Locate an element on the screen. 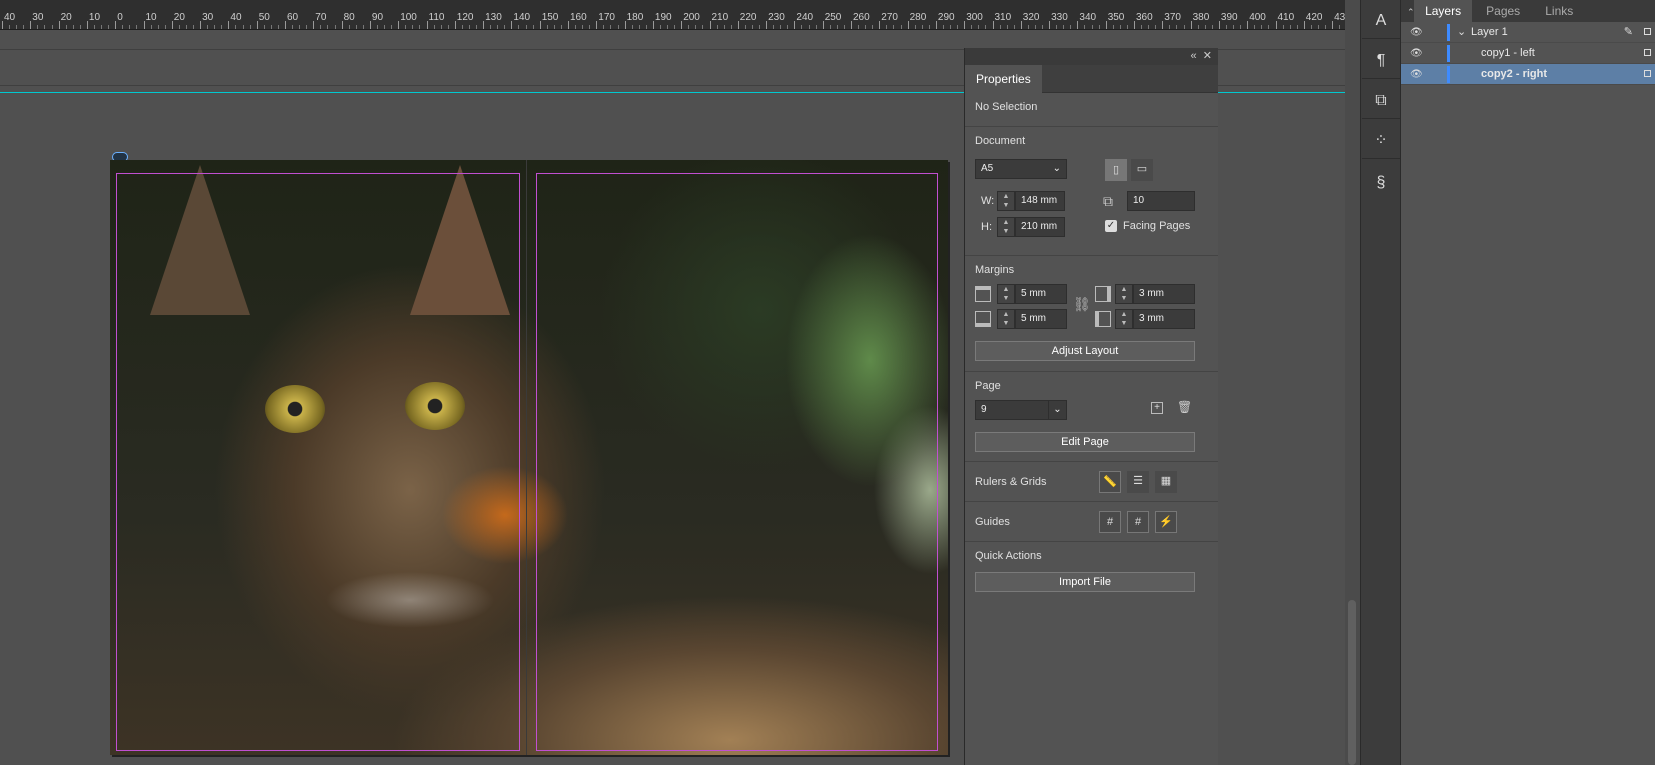  character-styles-icon: A is located at coordinates (1381, 21).